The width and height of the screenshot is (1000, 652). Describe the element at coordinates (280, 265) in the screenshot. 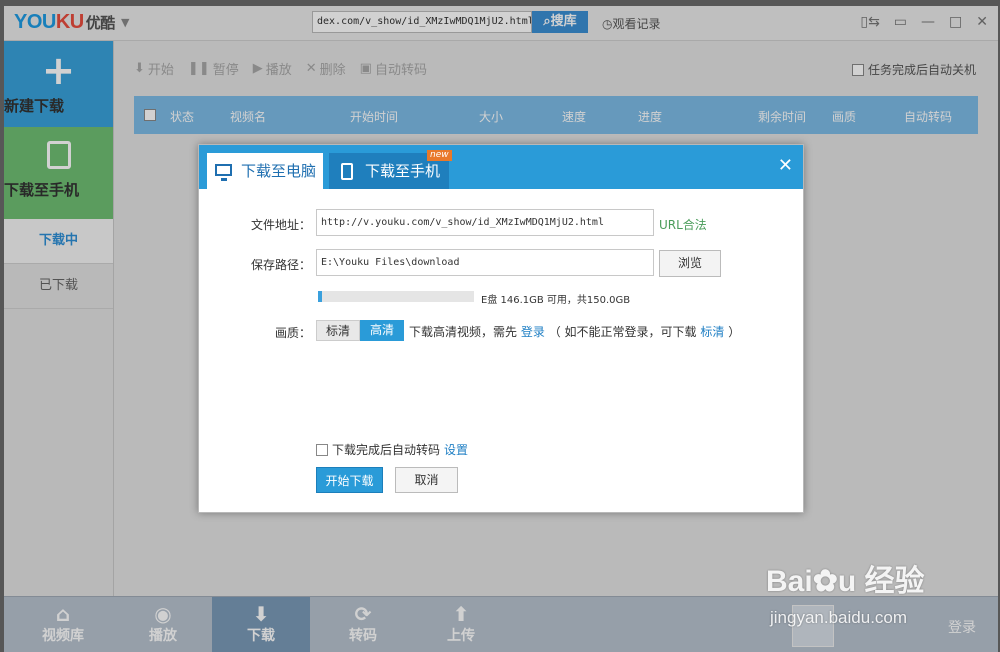

I see `save-path-label: 保存路径：` at that location.